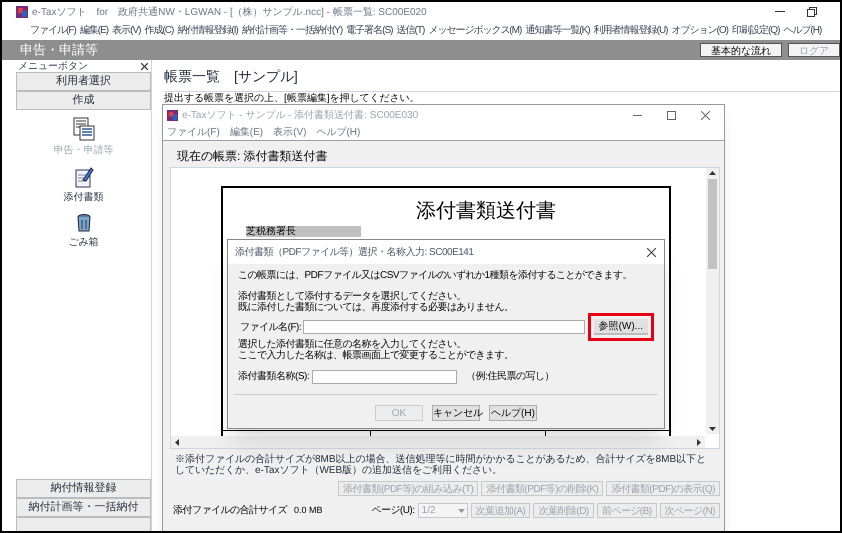  What do you see at coordinates (83, 488) in the screenshot?
I see `menu-button: 納付情報登録` at bounding box center [83, 488].